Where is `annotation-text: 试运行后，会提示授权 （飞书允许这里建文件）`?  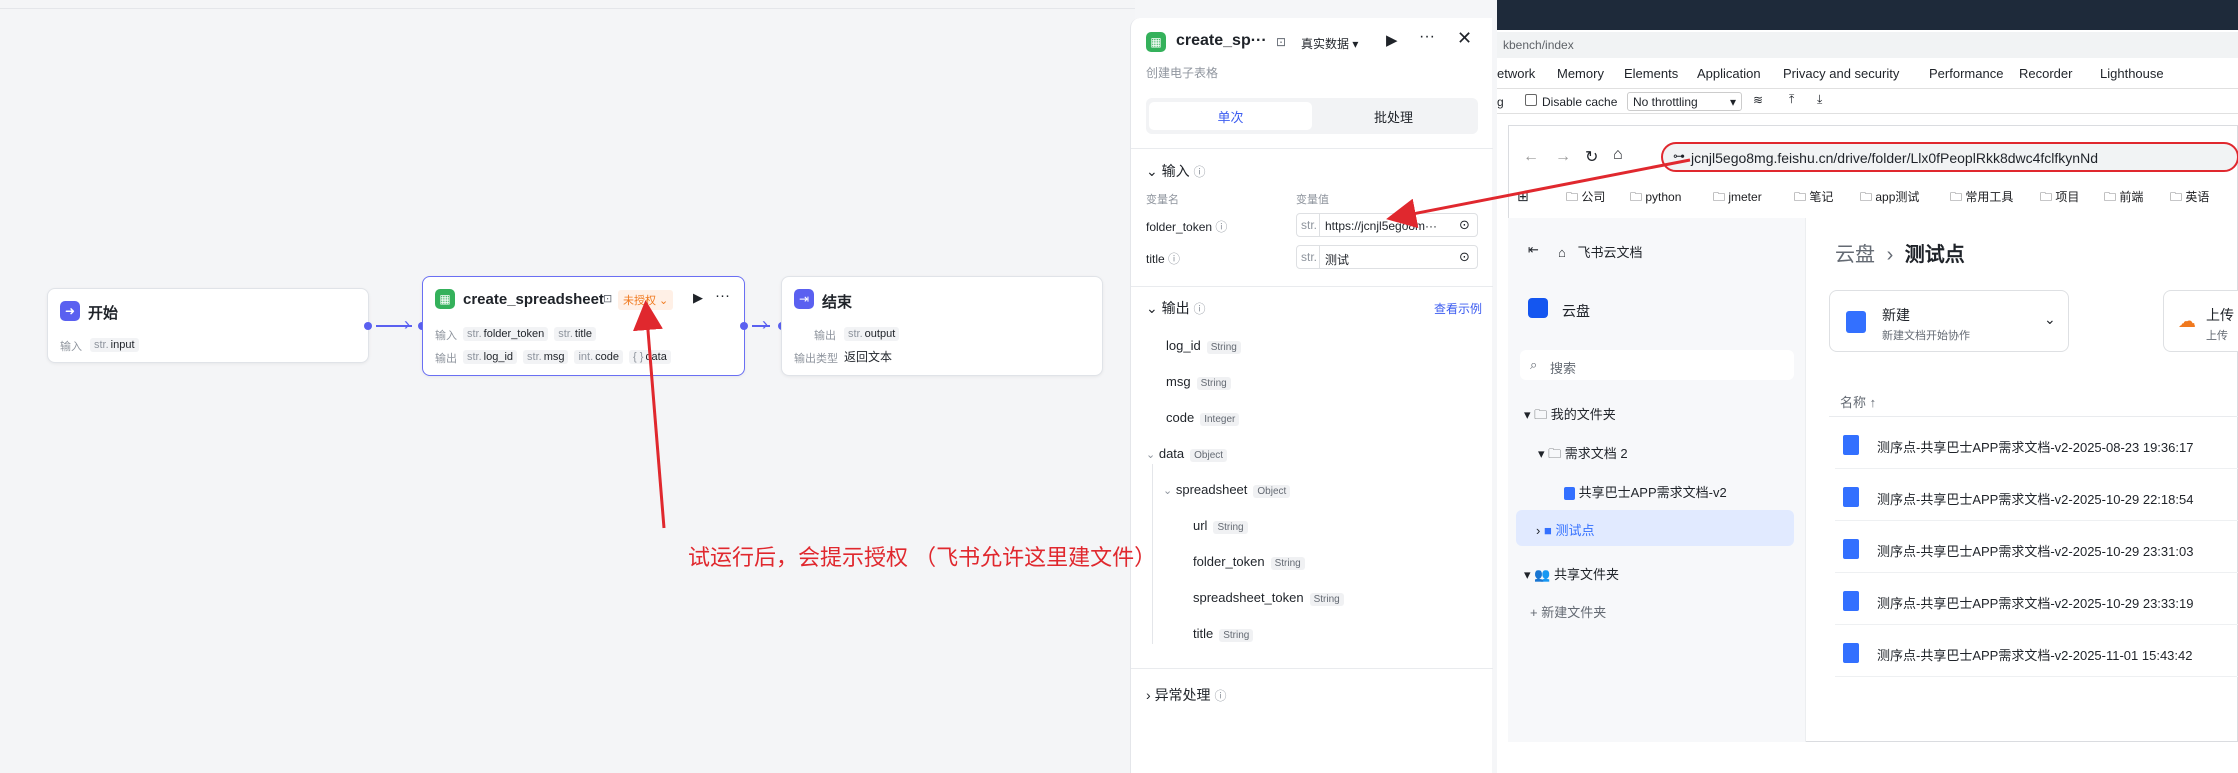 annotation-text: 试运行后，会提示授权 （飞书允许这里建文件） is located at coordinates (922, 557).